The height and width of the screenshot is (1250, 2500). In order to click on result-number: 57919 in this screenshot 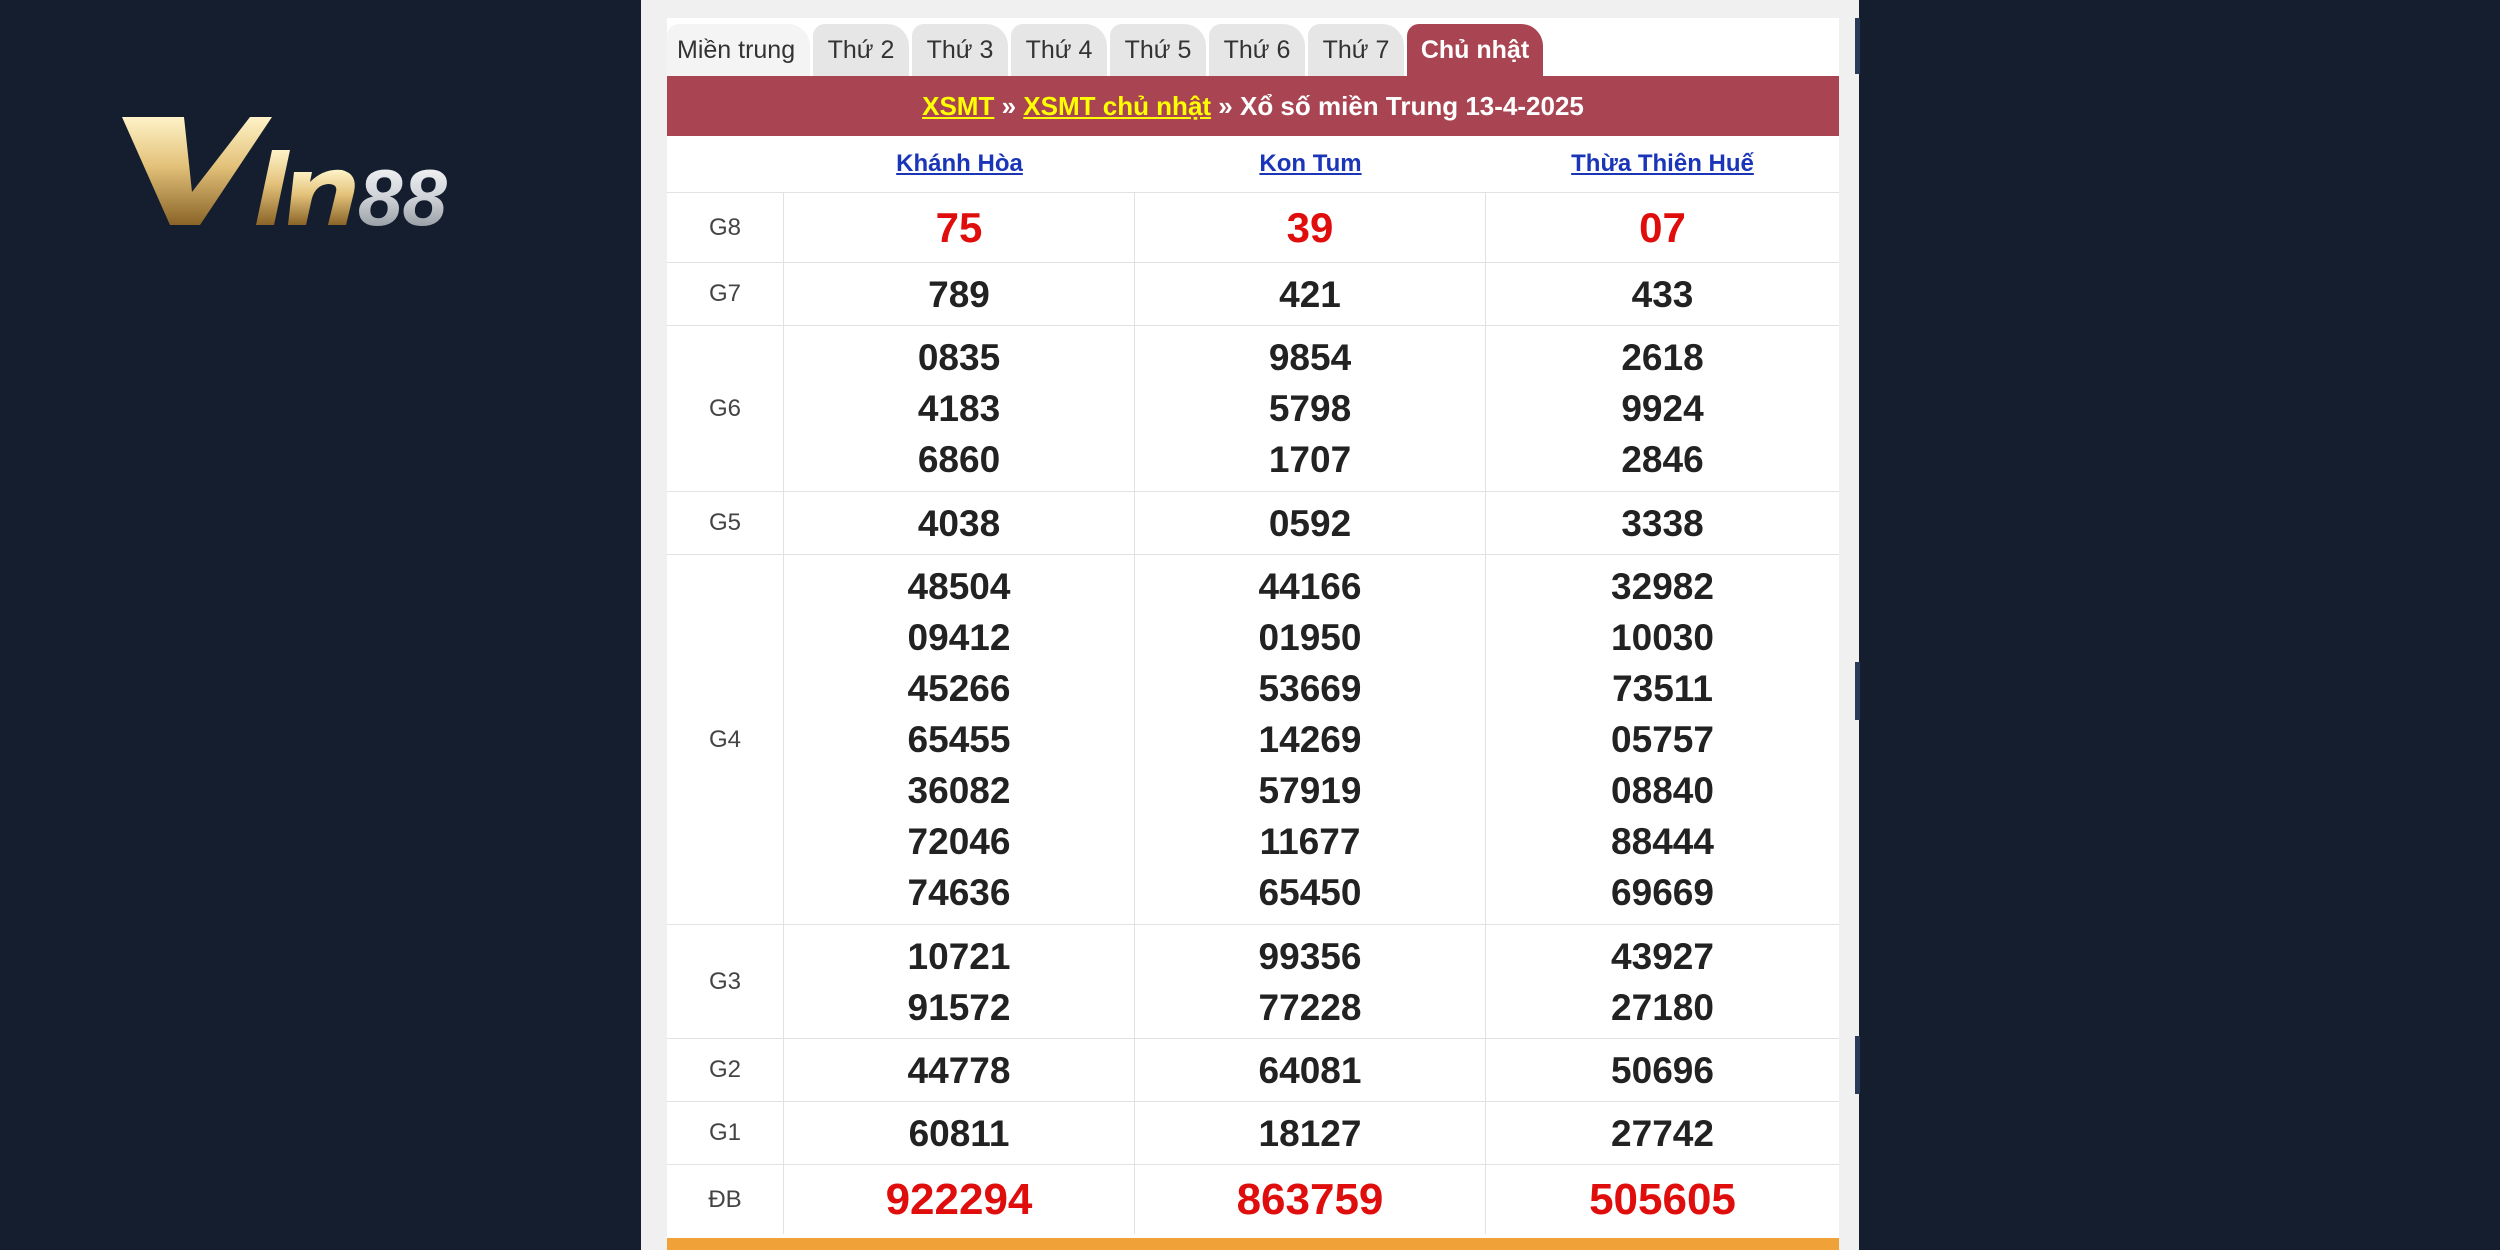, I will do `click(1310, 790)`.